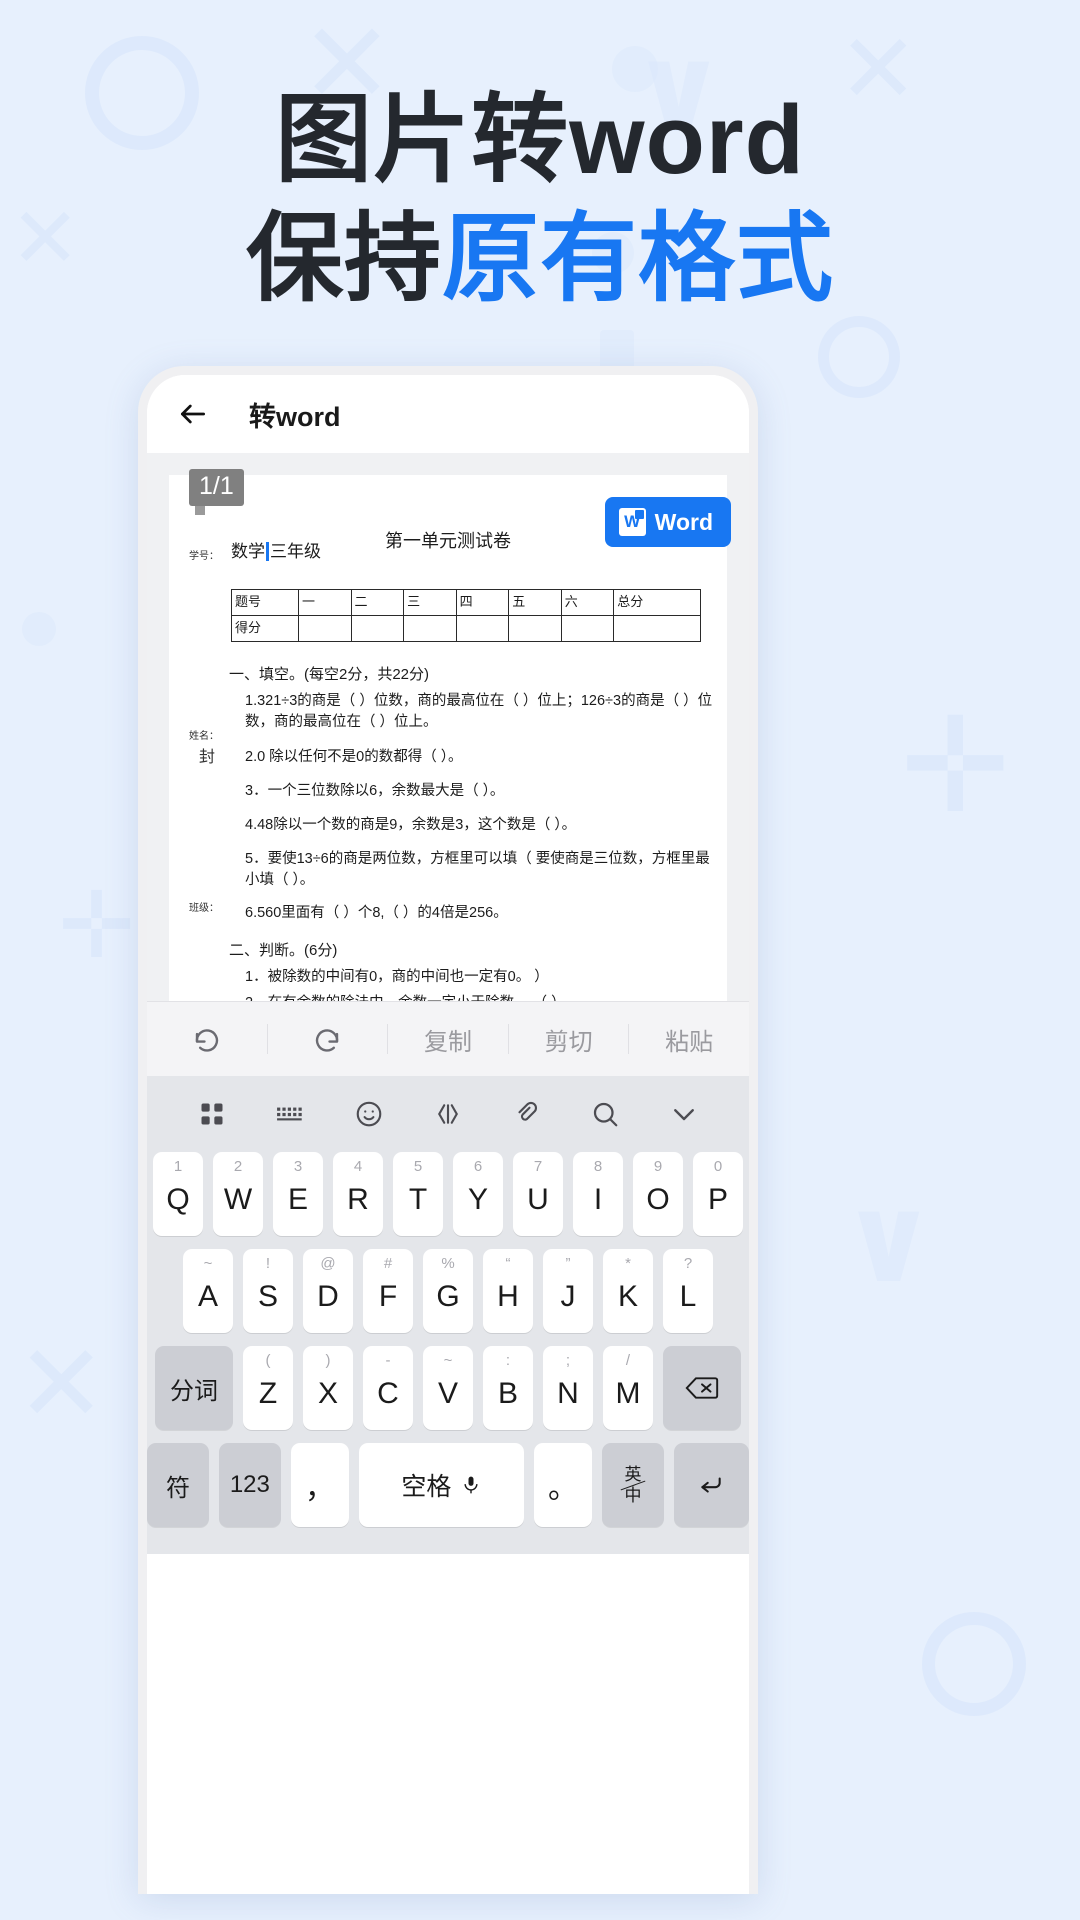 The image size is (1080, 1920). I want to click on key-z: (Z, so click(268, 1388).